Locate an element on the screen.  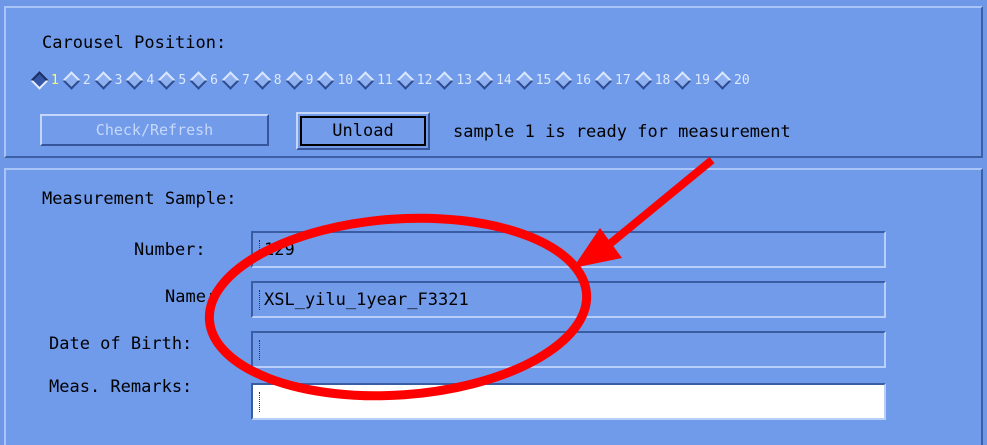
measurement-heading: Measurement Sample: is located at coordinates (139, 199).